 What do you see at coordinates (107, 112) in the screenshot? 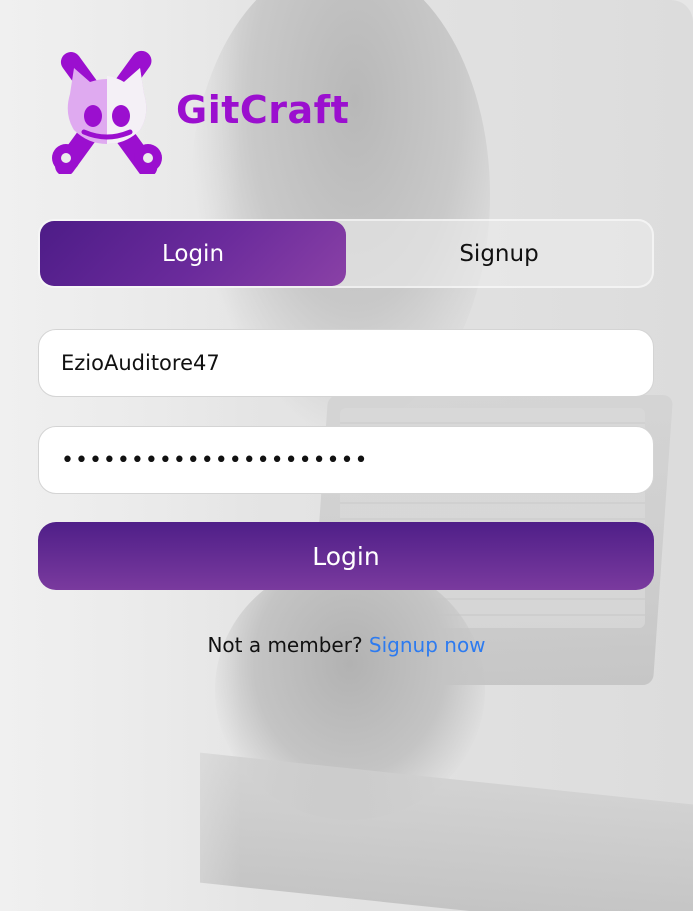
I see `octocat-tools-icon` at bounding box center [107, 112].